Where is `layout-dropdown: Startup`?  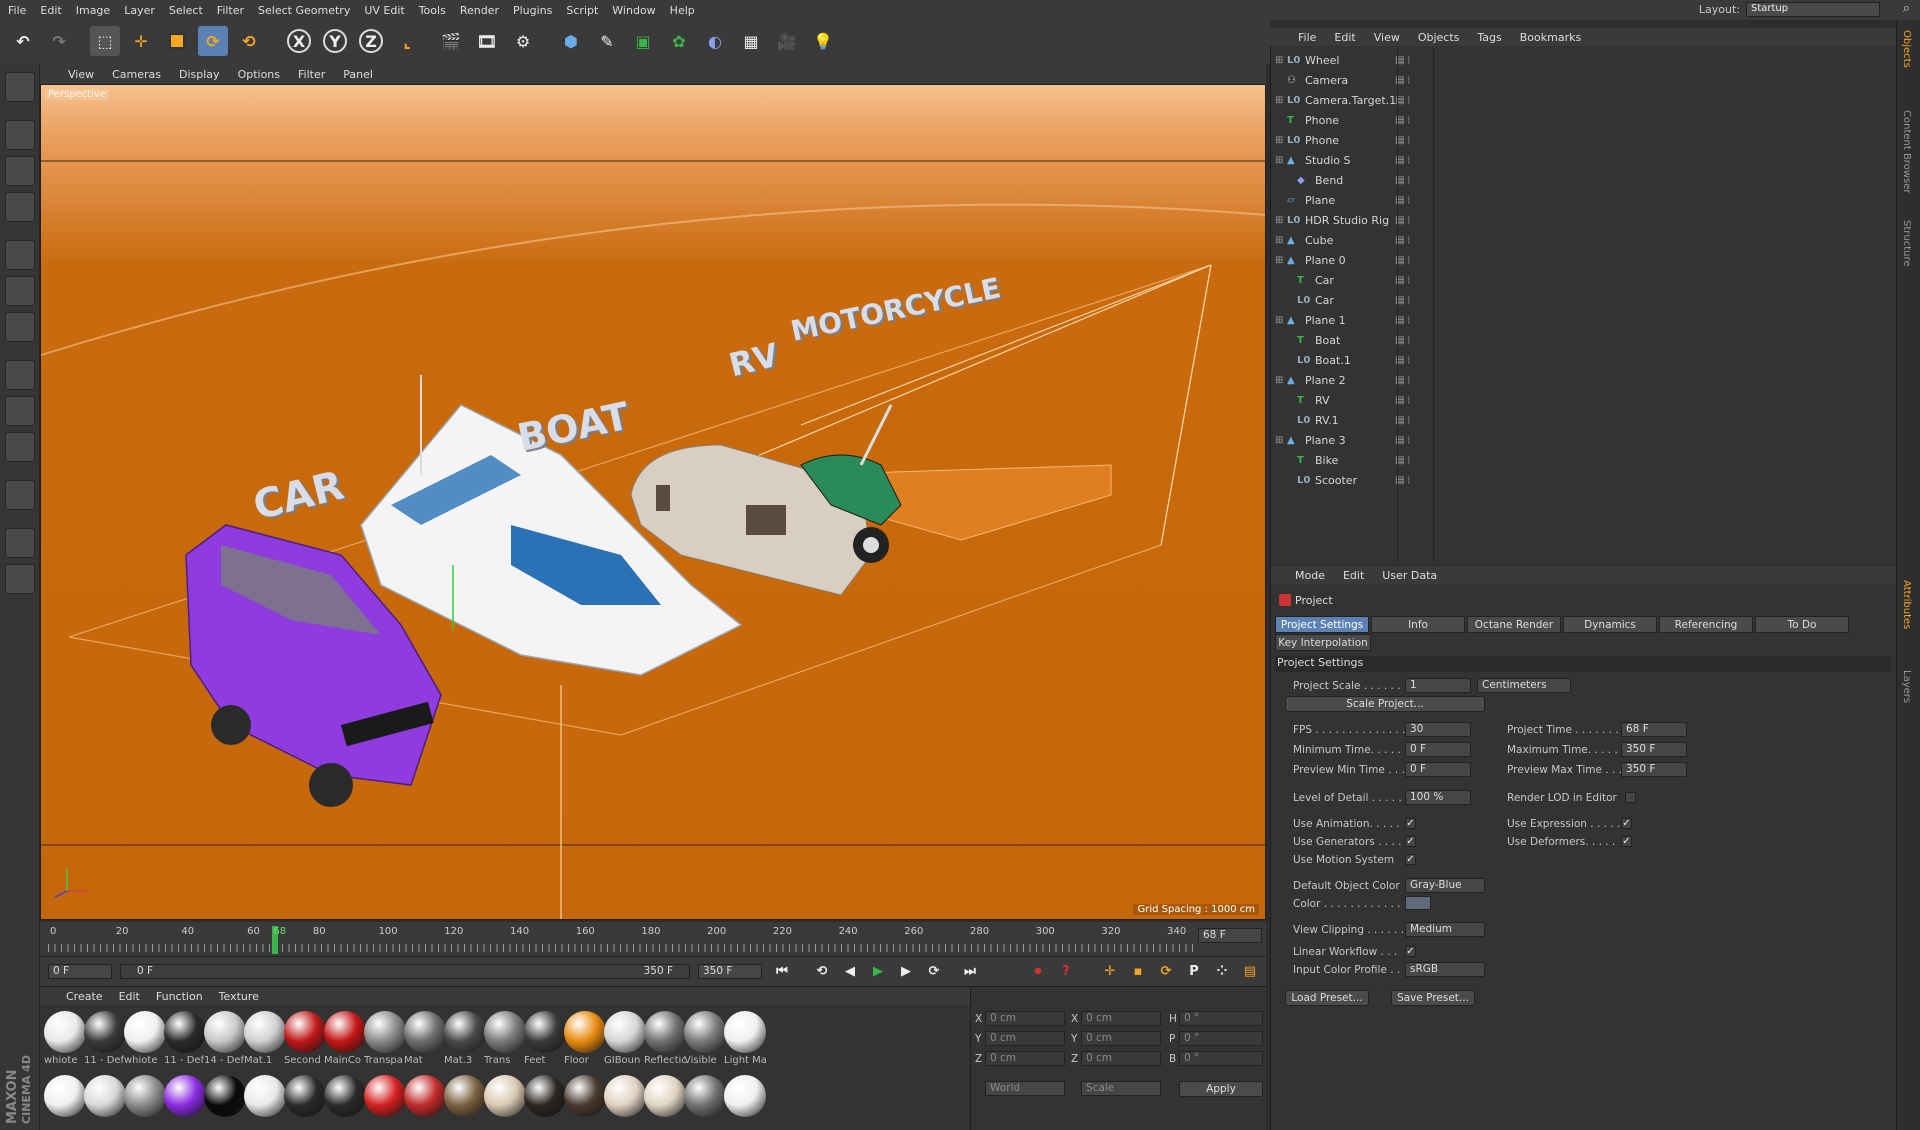
layout-dropdown: Startup is located at coordinates (1813, 9).